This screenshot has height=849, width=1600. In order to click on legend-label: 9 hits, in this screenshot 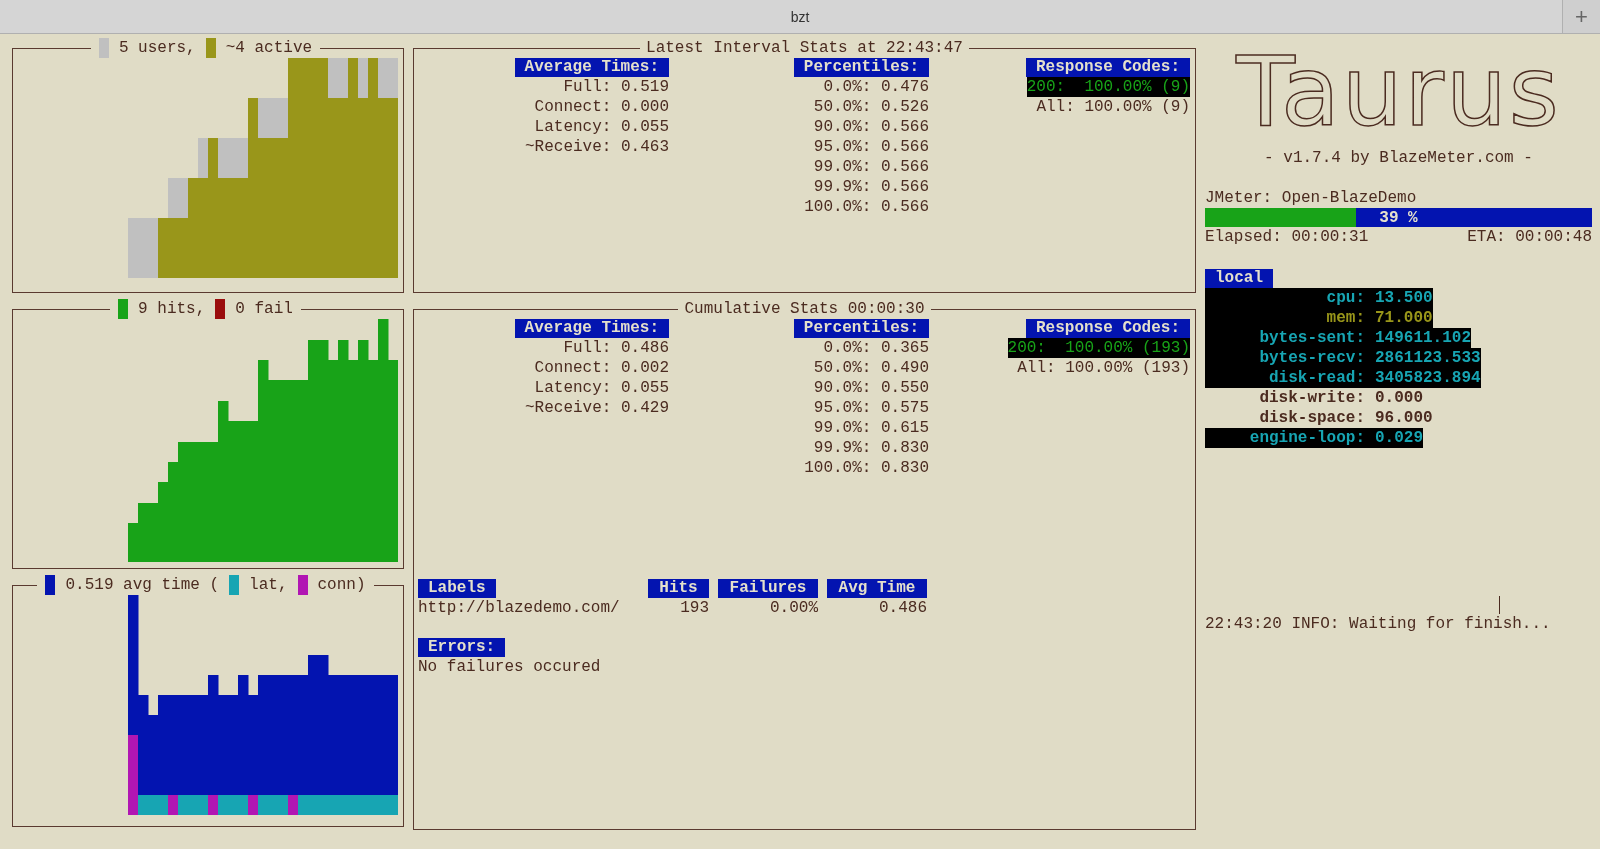, I will do `click(172, 309)`.